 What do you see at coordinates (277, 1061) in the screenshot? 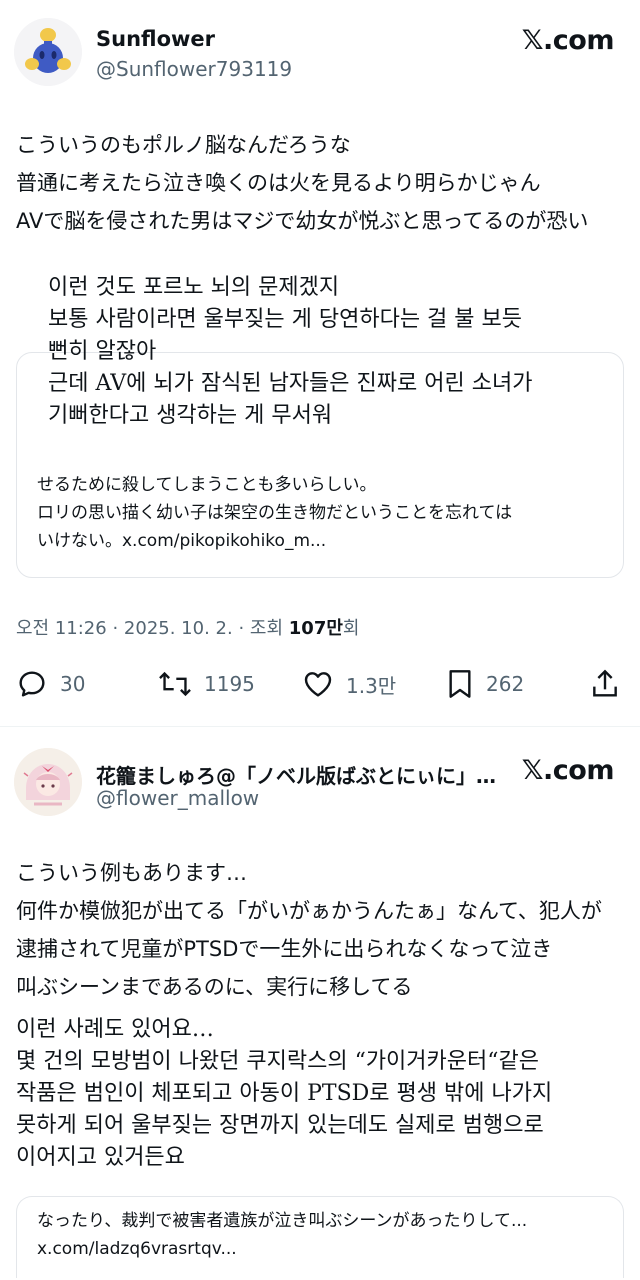
I see `translation-line: 몇 건의 모방범이 나왔던 쿠지락스의 “가이거카운터“같은` at bounding box center [277, 1061].